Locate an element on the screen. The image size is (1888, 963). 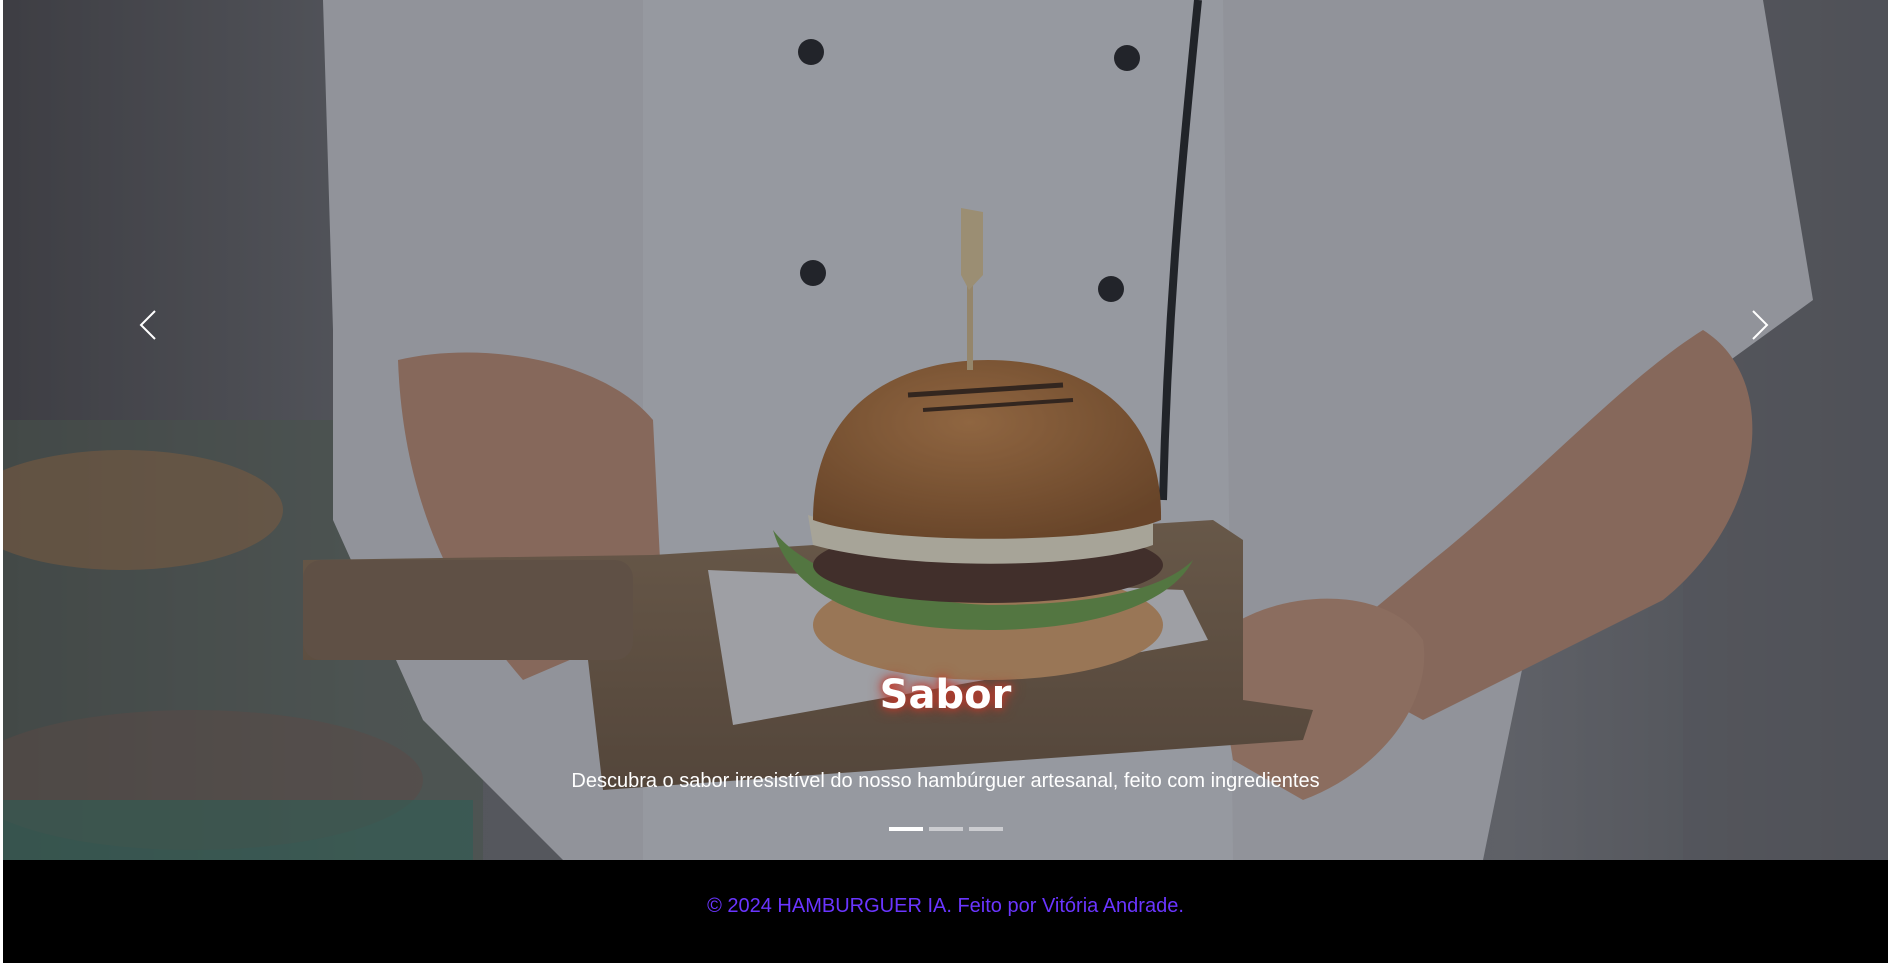
carousel-prev-button is located at coordinates (148, 325).